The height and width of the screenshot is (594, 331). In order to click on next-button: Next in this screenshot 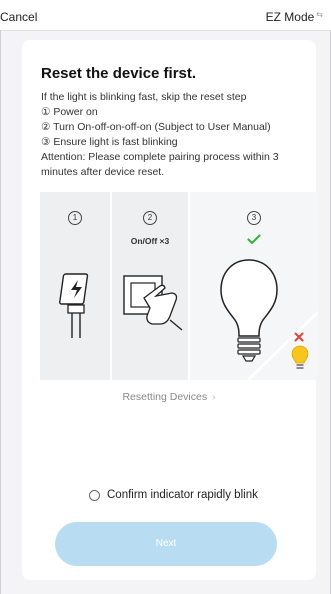, I will do `click(166, 544)`.